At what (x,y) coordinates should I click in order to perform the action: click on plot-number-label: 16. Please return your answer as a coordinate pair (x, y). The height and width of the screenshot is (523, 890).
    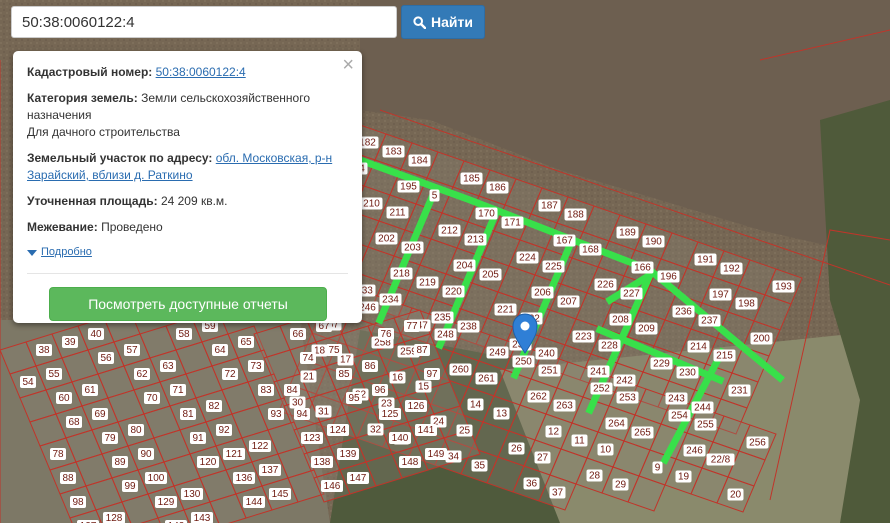
    Looking at the image, I should click on (398, 378).